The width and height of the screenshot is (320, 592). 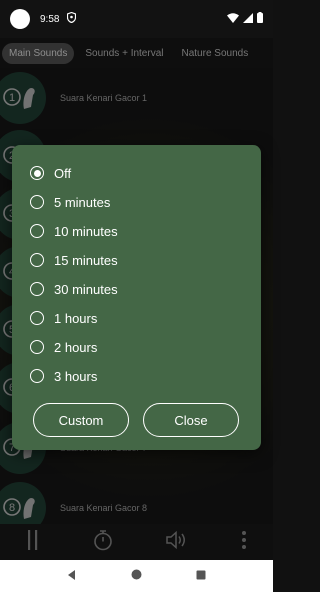 What do you see at coordinates (50, 19) in the screenshot?
I see `status-time: 9:58` at bounding box center [50, 19].